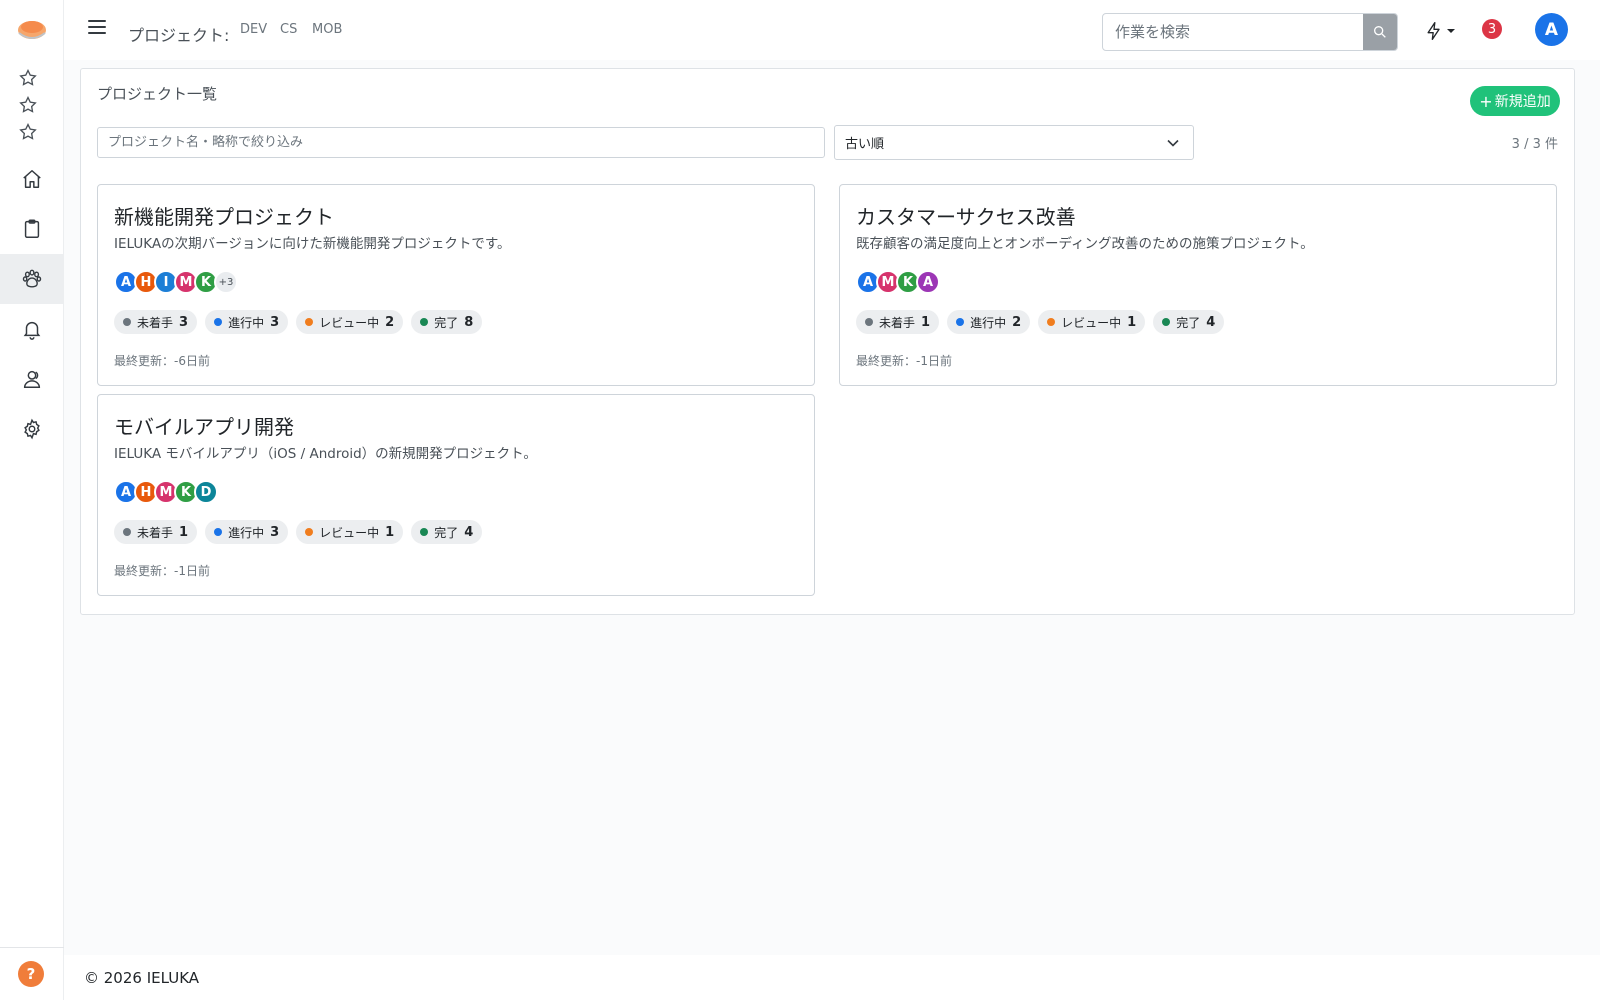  Describe the element at coordinates (253, 29) in the screenshot. I see `project-link-dev: DEV` at that location.